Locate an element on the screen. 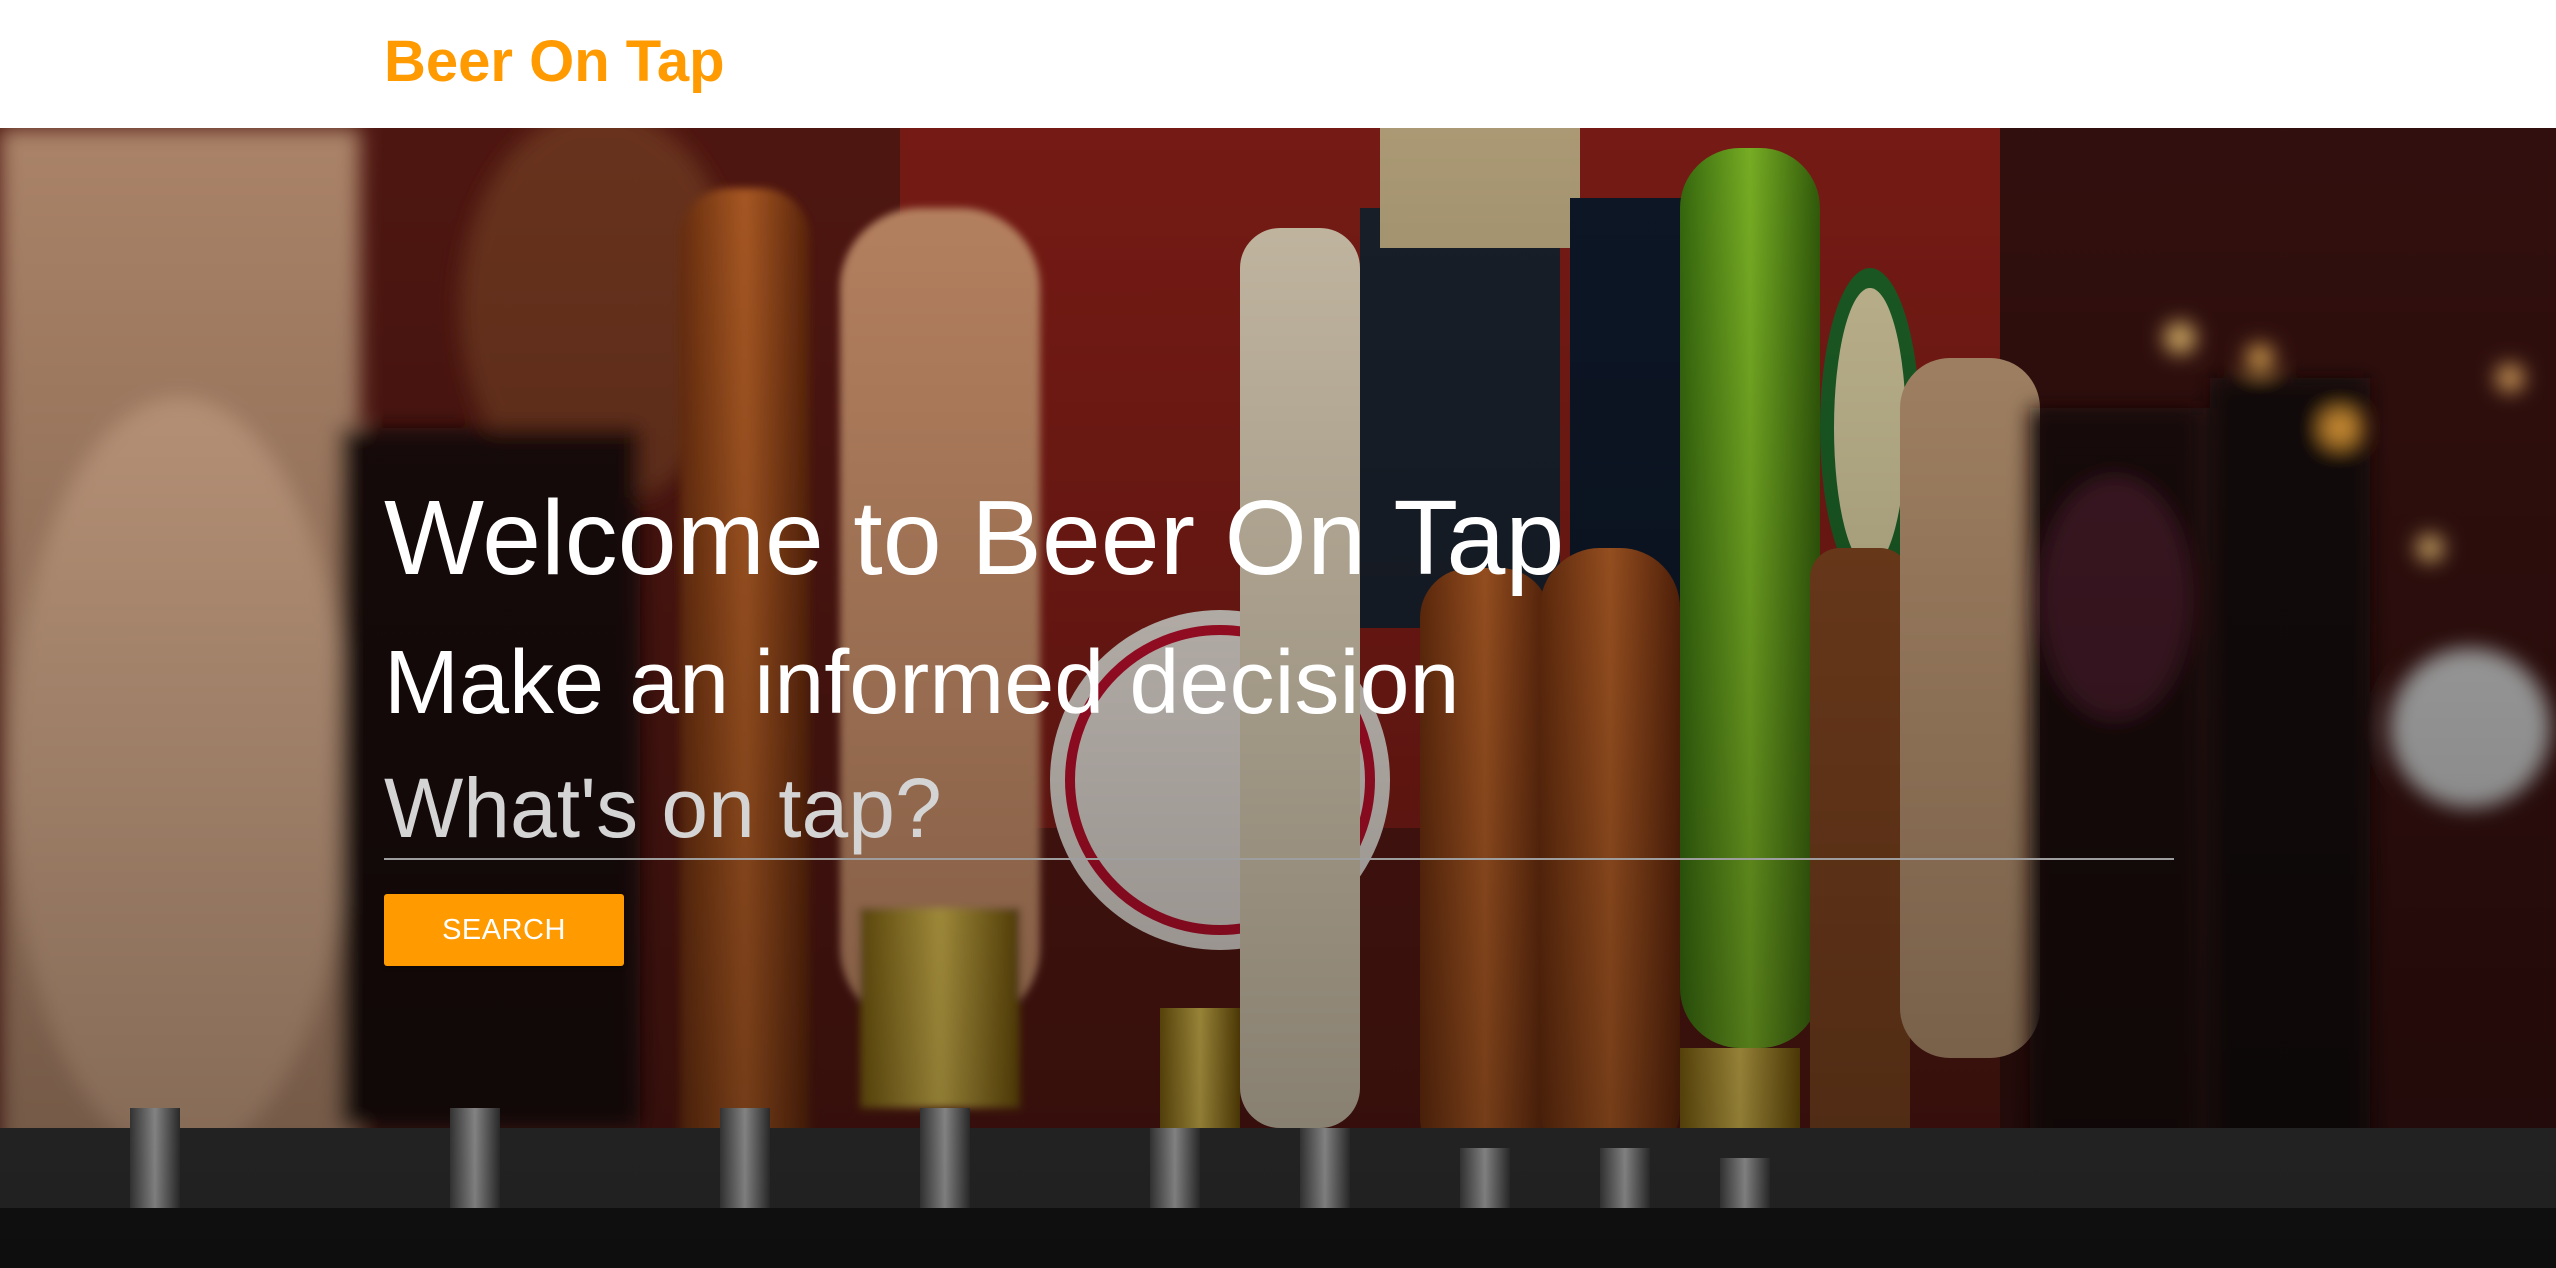 The image size is (2556, 1268). search-input is located at coordinates (1279, 809).